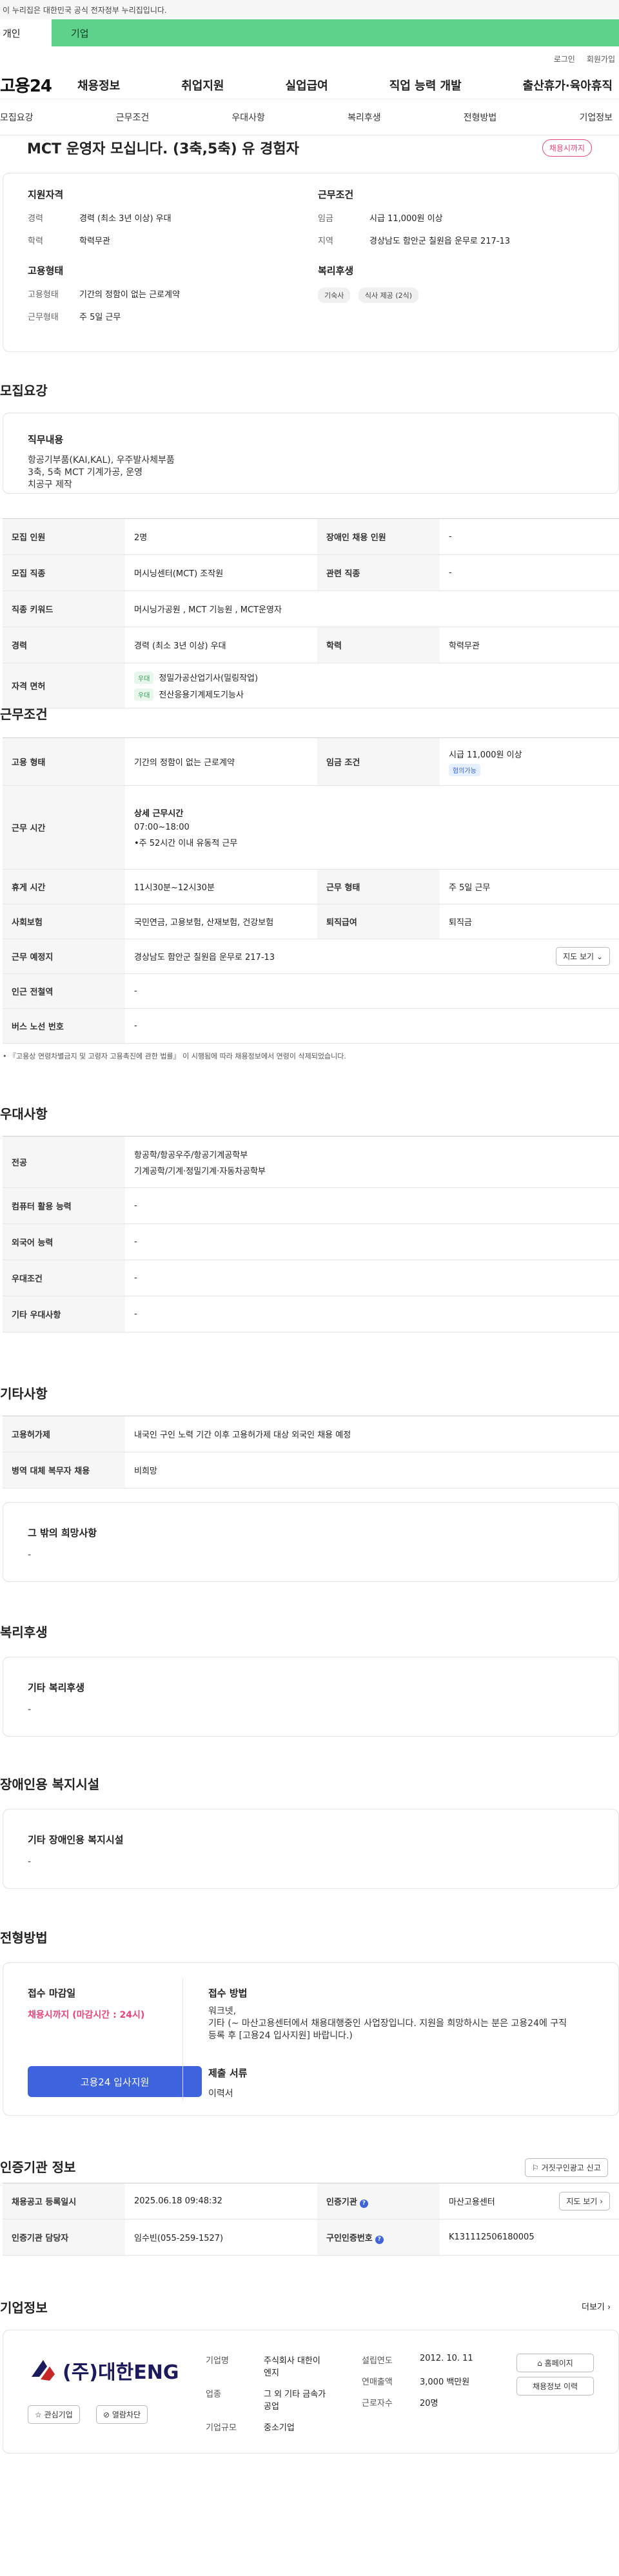  Describe the element at coordinates (584, 2201) in the screenshot. I see `agency-map-button: 지도 보기 ›` at that location.